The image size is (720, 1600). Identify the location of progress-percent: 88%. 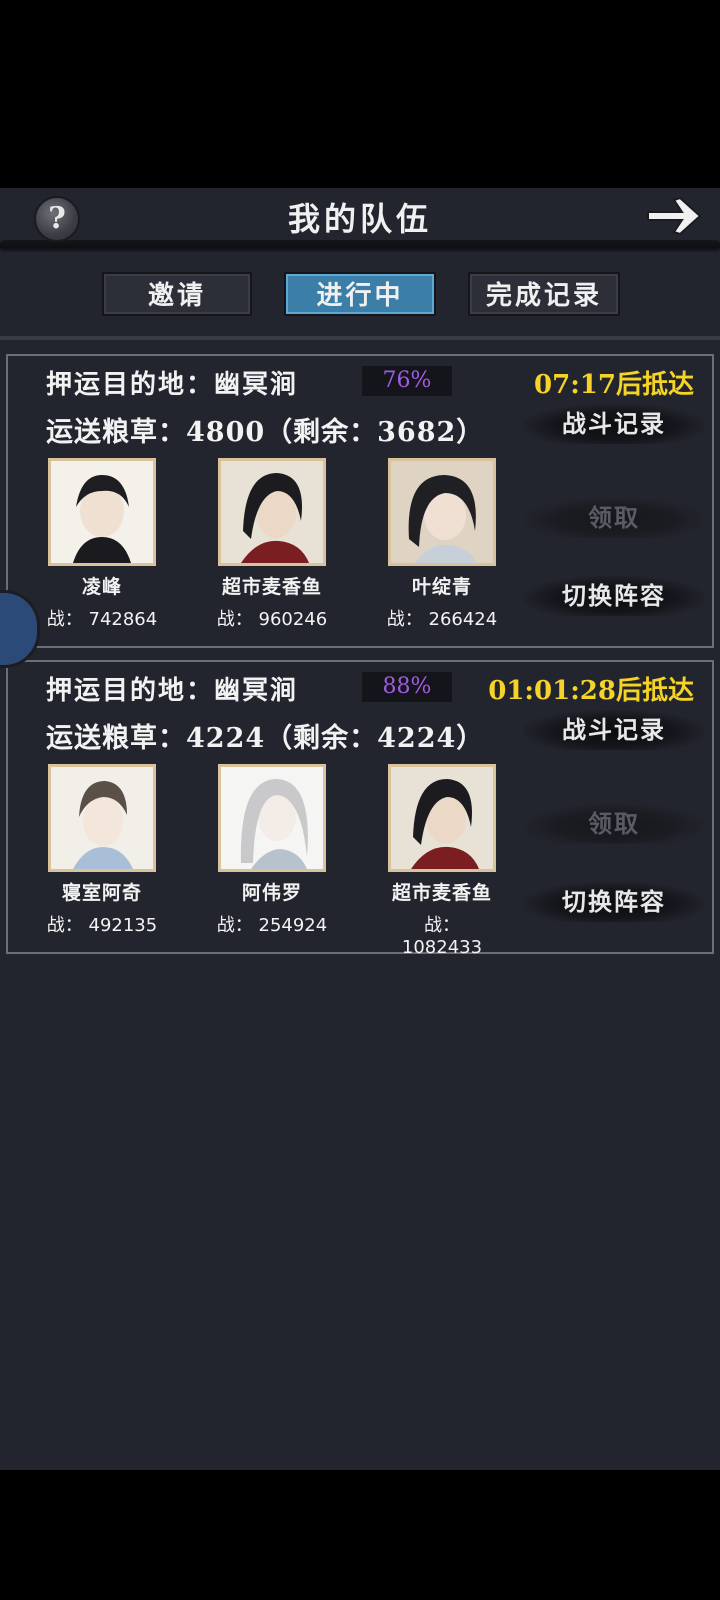
(407, 687).